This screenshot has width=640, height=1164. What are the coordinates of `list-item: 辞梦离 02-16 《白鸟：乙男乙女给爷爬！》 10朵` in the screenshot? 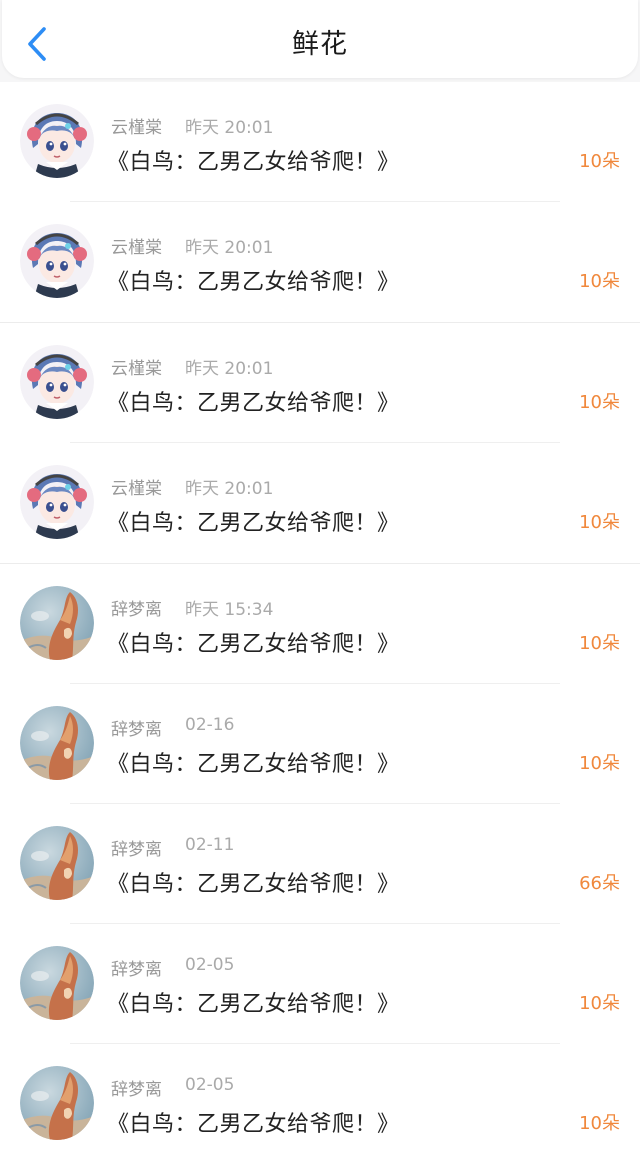 It's located at (320, 744).